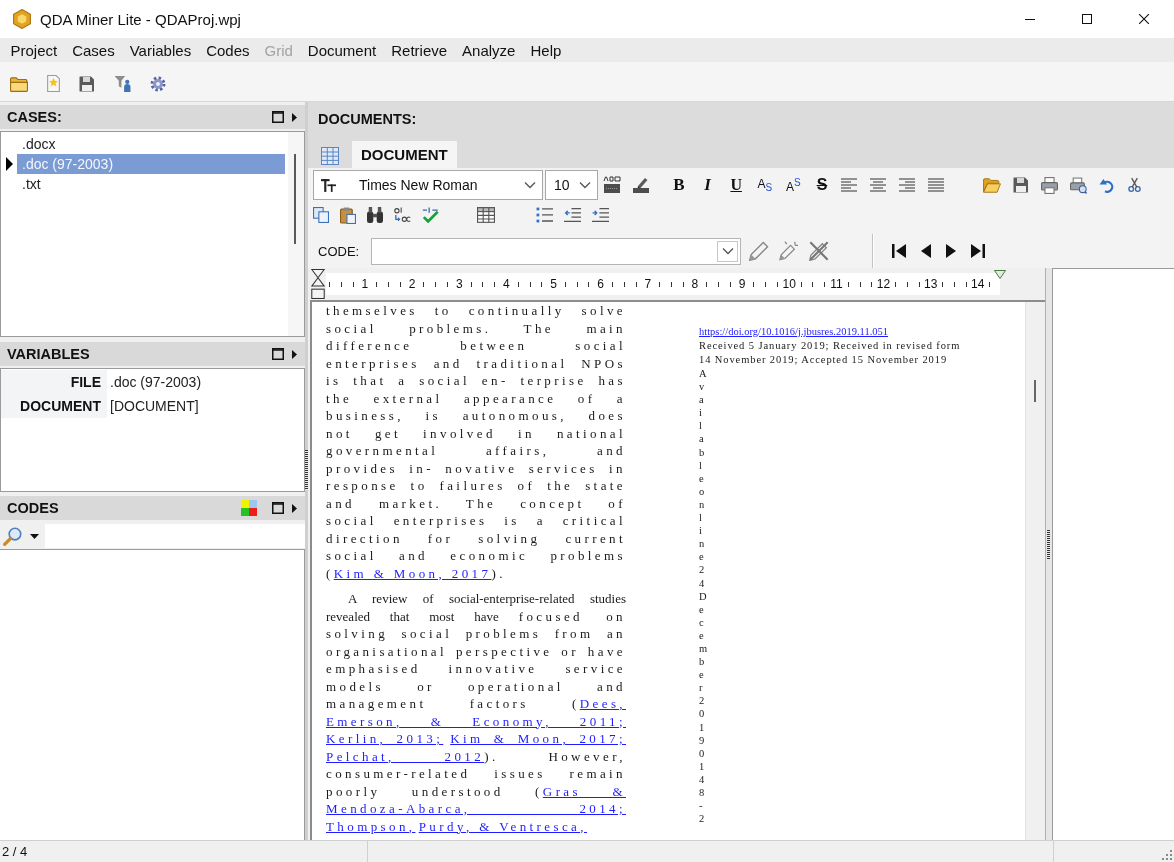  What do you see at coordinates (545, 50) in the screenshot?
I see `menu-item: Help` at bounding box center [545, 50].